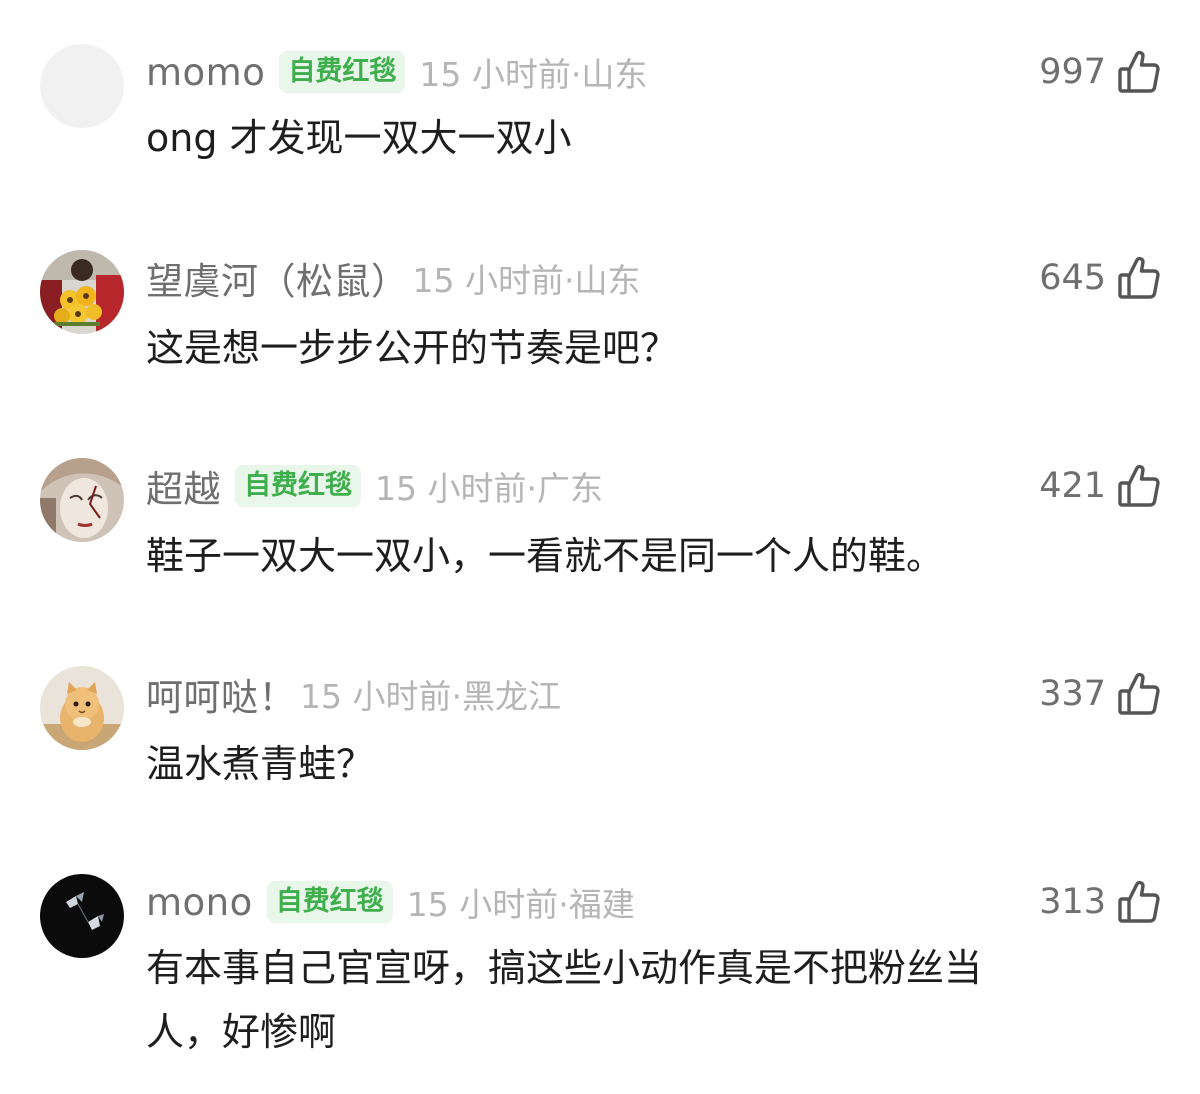 This screenshot has height=1094, width=1200. What do you see at coordinates (564, 1000) in the screenshot?
I see `comment-text: 有本事自己官宣呀，搞这些小动作真是不把粉丝当 人，好惨啊` at bounding box center [564, 1000].